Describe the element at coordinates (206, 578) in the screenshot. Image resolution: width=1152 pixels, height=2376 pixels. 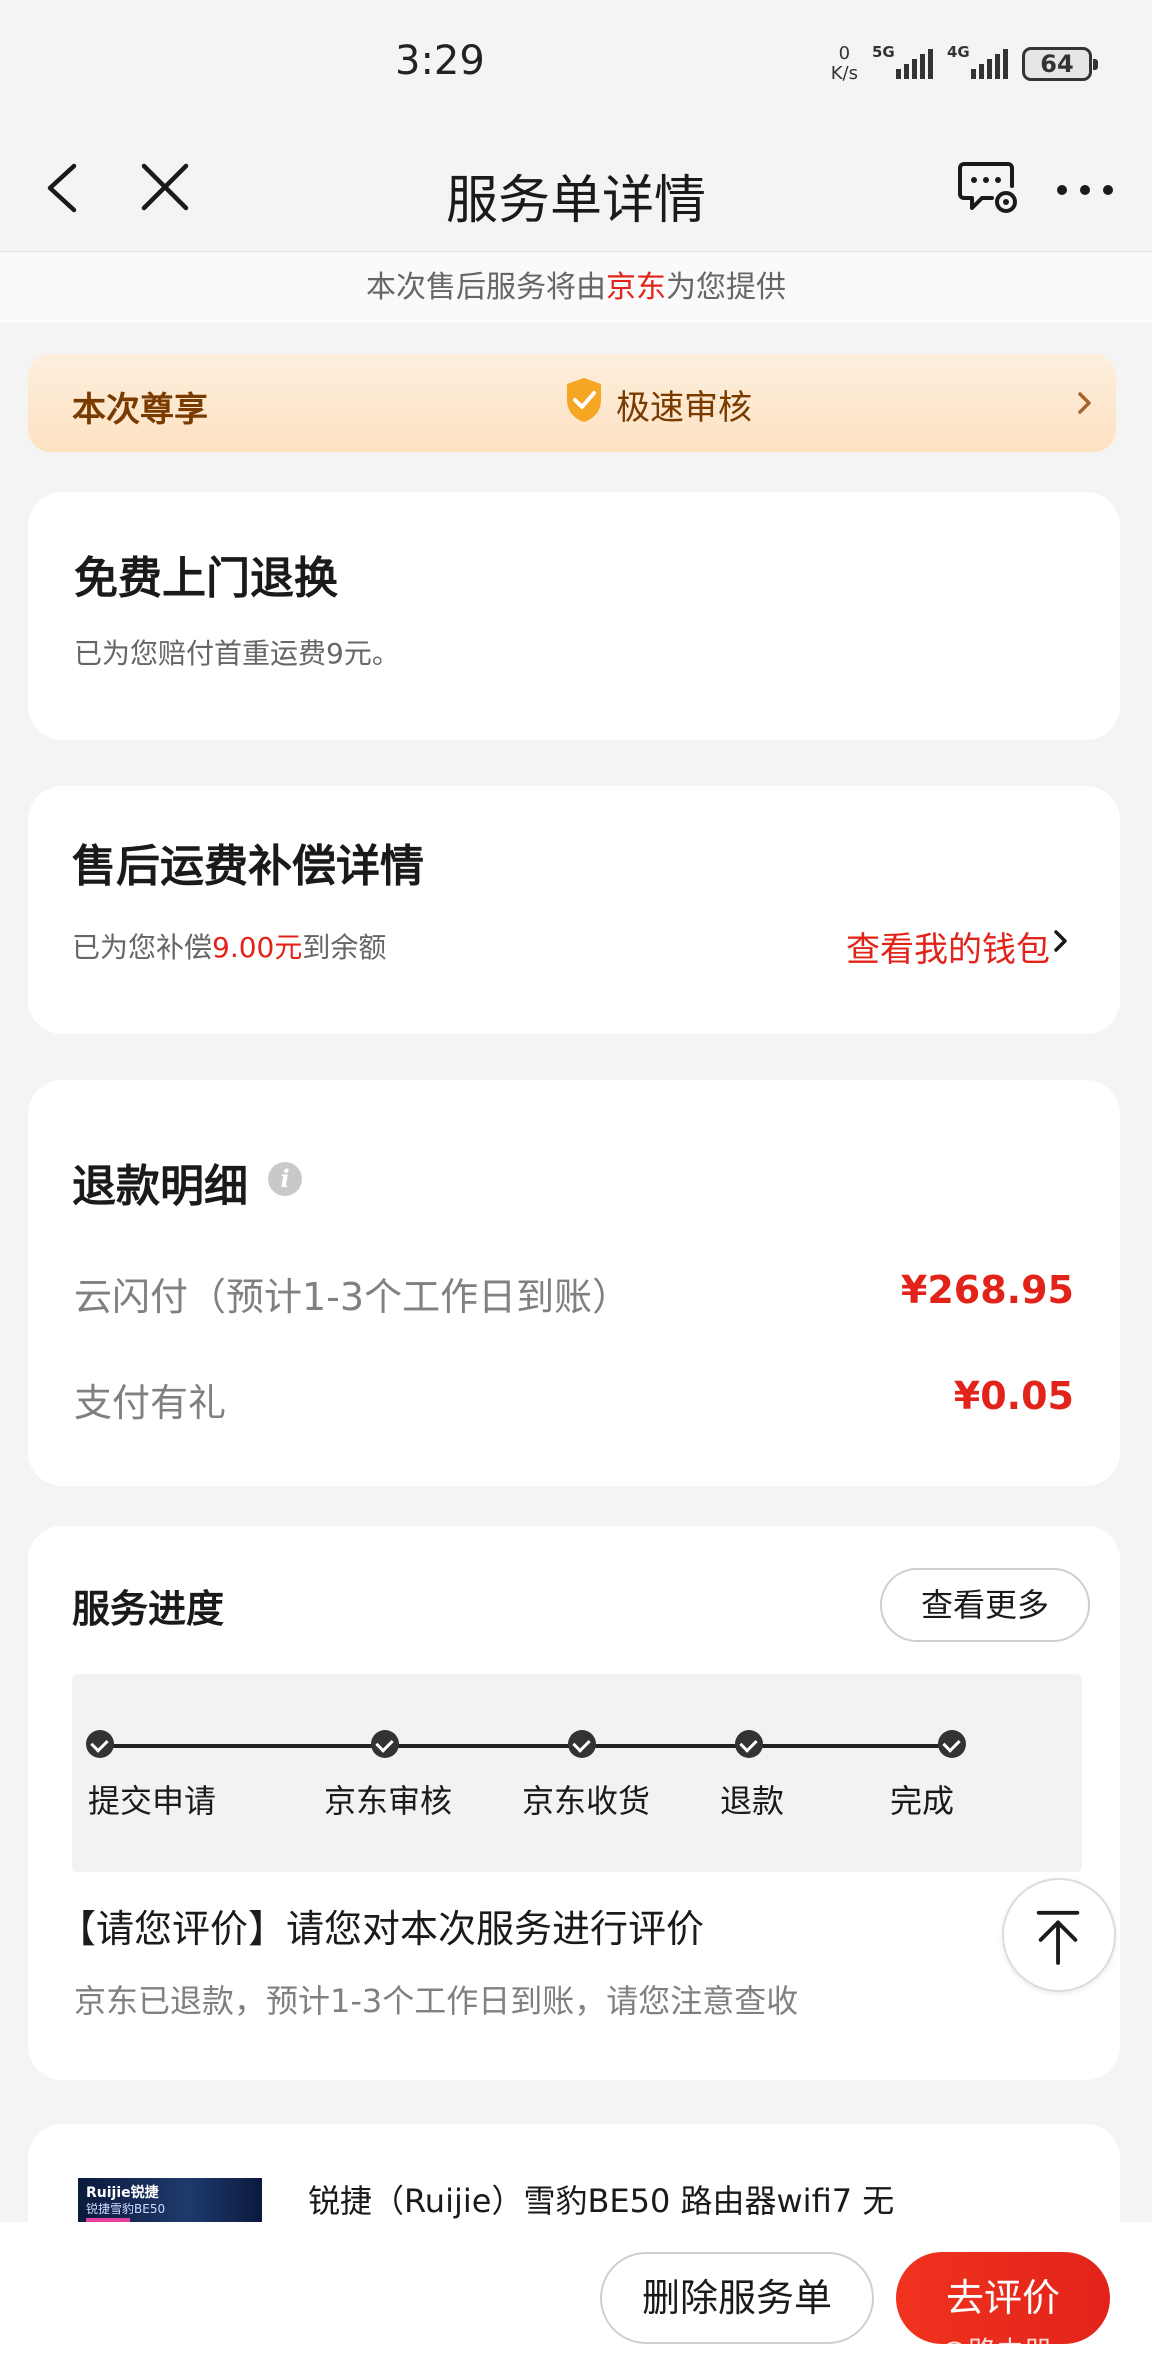
I see `free-return-title: 免费上门退换` at that location.